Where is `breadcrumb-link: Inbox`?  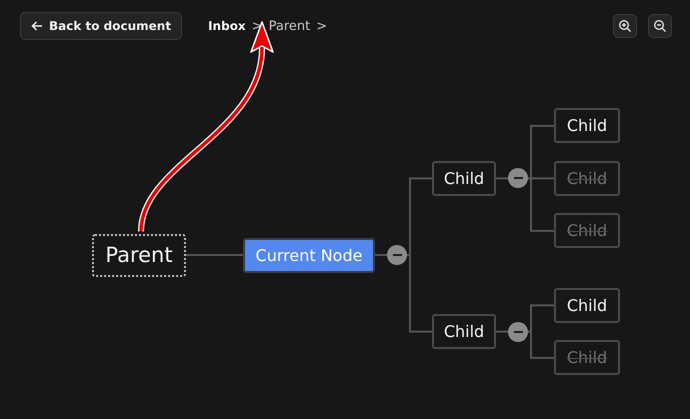 breadcrumb-link: Inbox is located at coordinates (227, 26).